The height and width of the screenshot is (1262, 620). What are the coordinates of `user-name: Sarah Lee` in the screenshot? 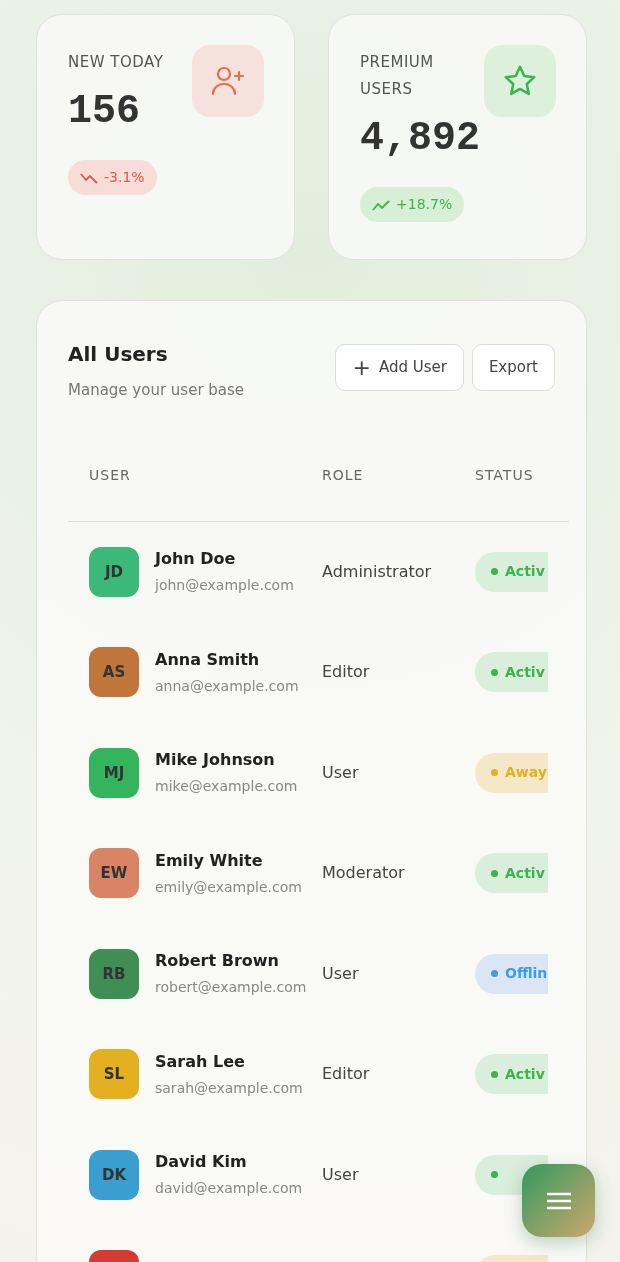 It's located at (200, 1061).